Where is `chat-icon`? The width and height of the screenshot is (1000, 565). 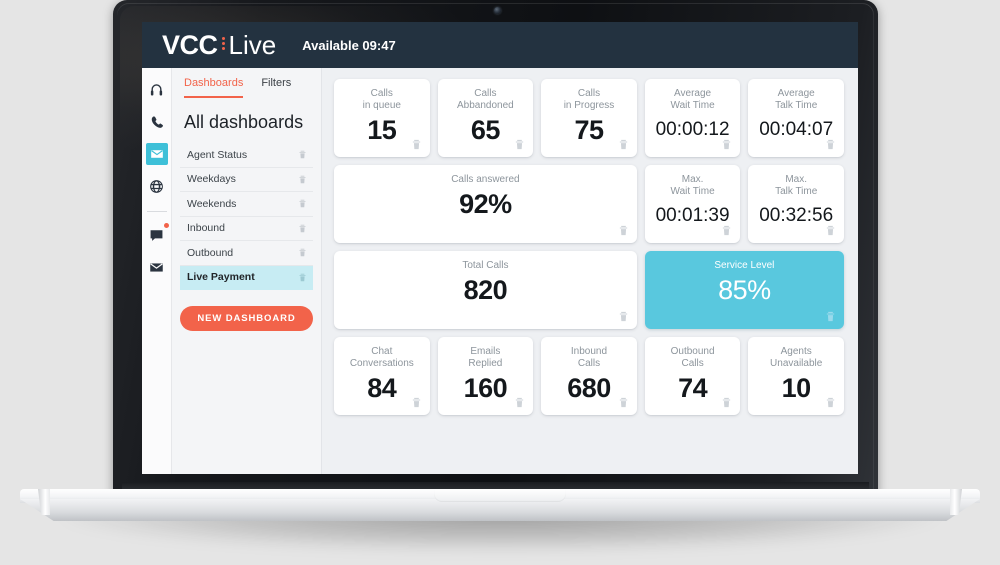 chat-icon is located at coordinates (157, 234).